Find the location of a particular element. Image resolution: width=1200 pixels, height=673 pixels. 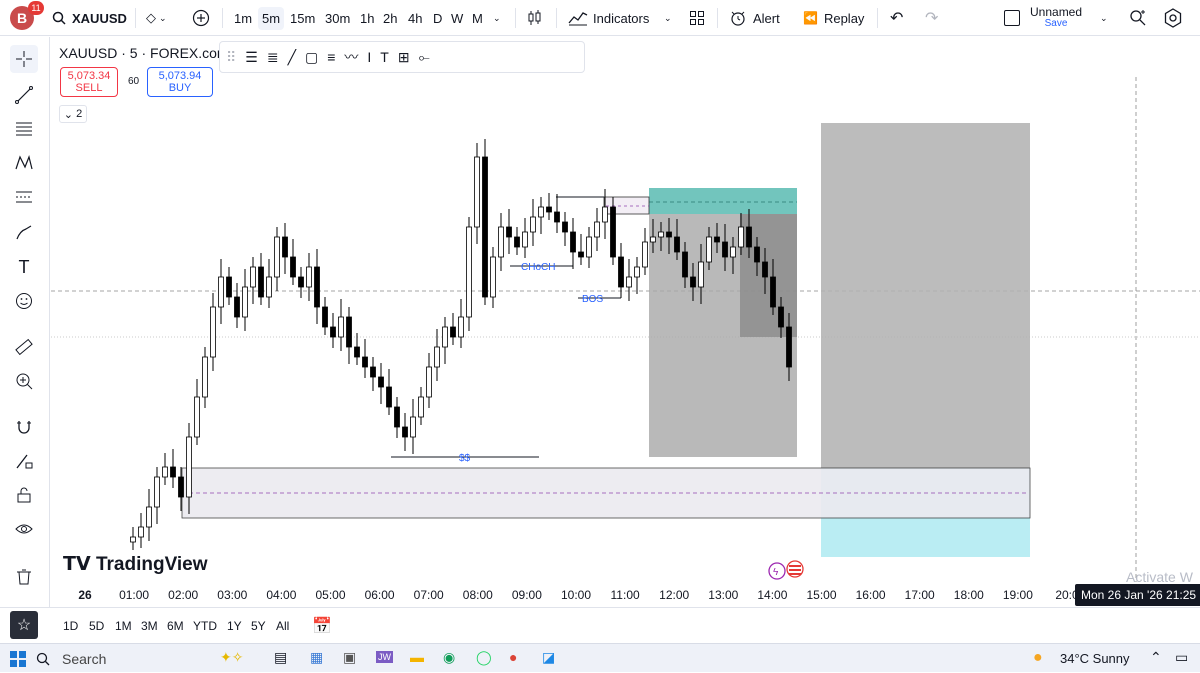

range-5y: 5Y is located at coordinates (258, 626).